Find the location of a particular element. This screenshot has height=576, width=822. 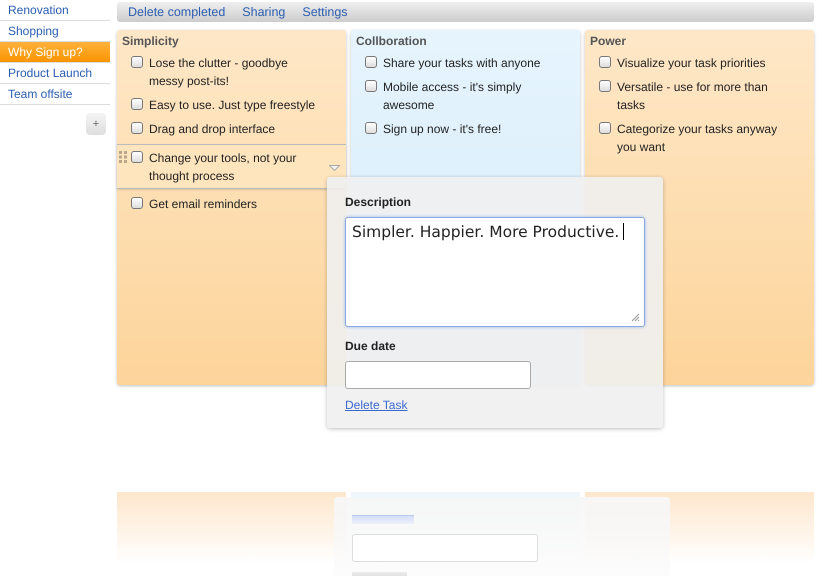

task-row: Mobile access - it's simply awesome is located at coordinates (465, 99).